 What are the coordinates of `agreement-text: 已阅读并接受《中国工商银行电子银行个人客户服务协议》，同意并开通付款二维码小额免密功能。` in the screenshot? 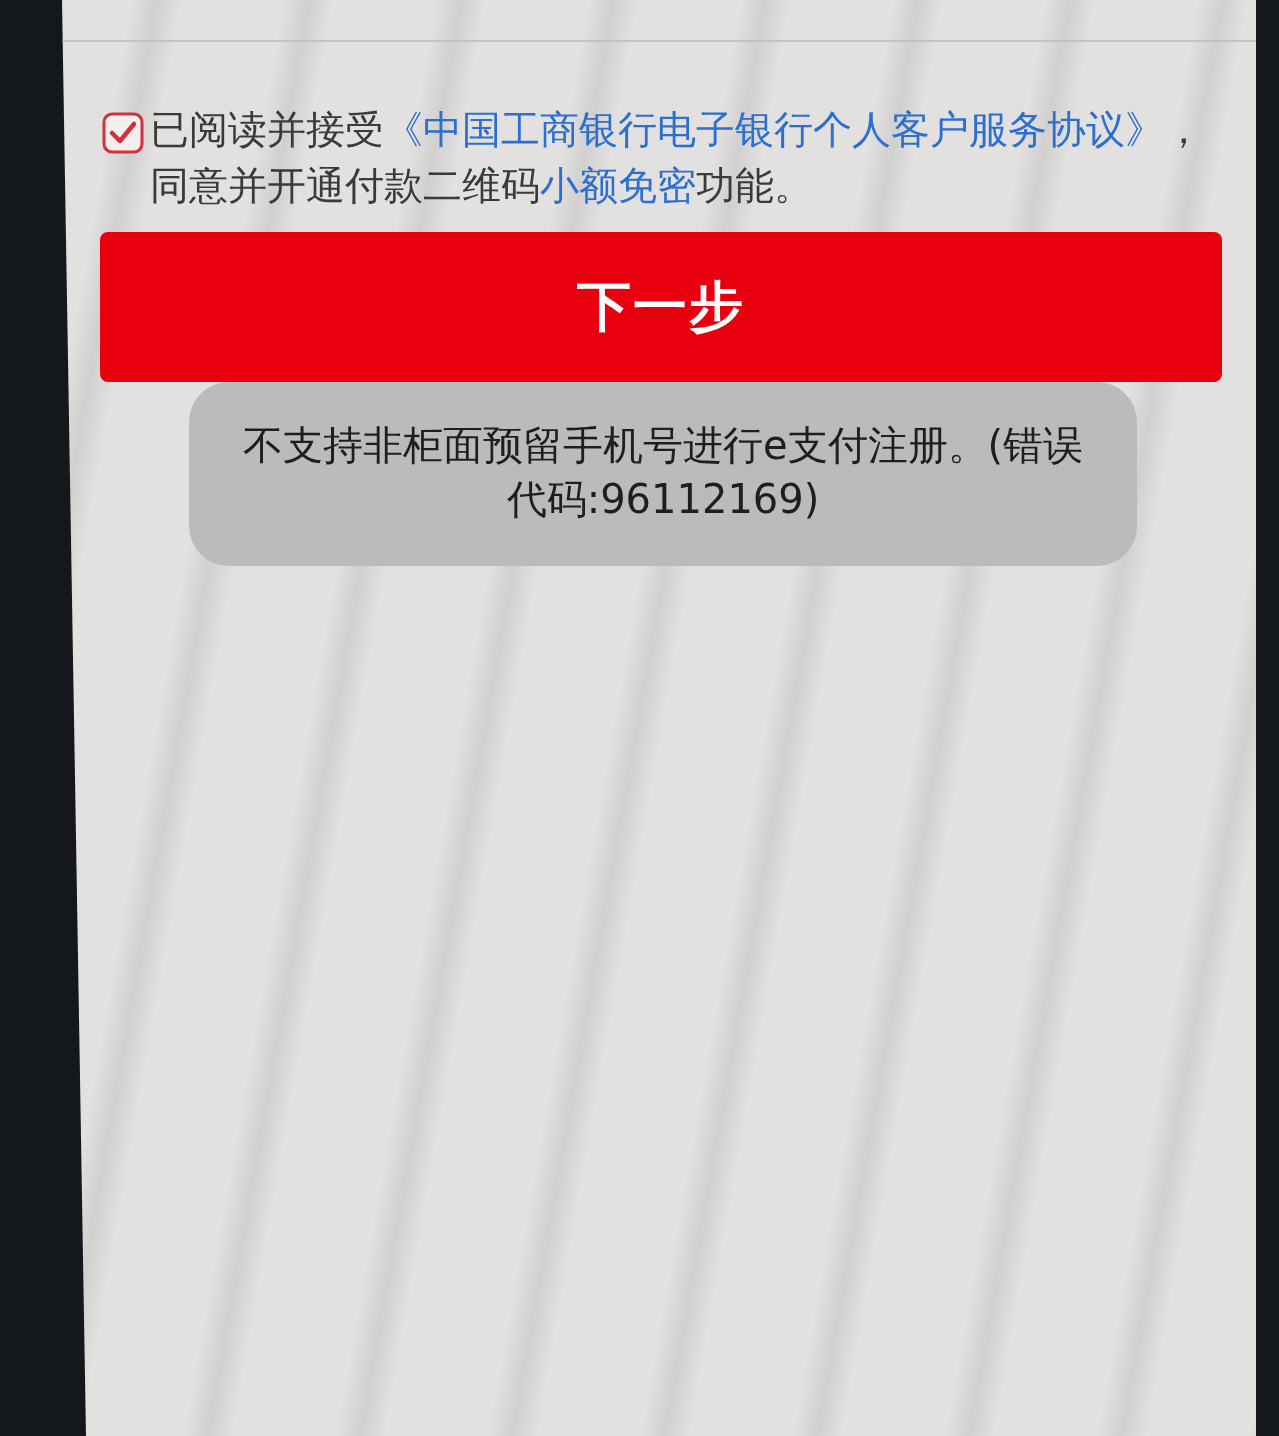 It's located at (677, 158).